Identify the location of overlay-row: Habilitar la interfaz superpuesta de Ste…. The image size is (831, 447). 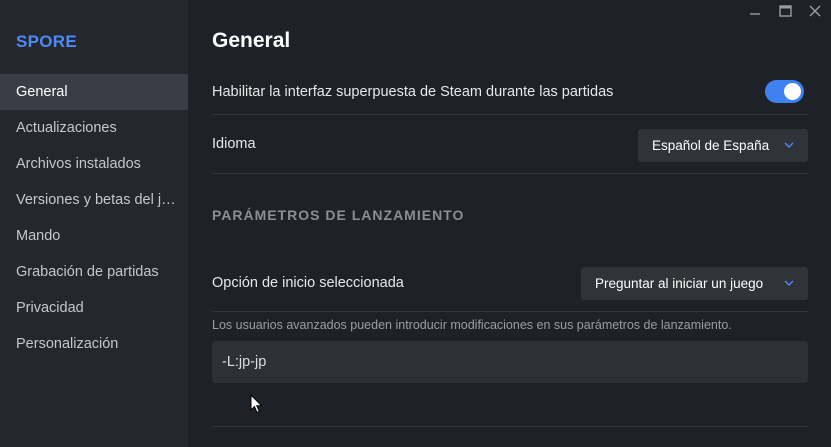
(510, 97).